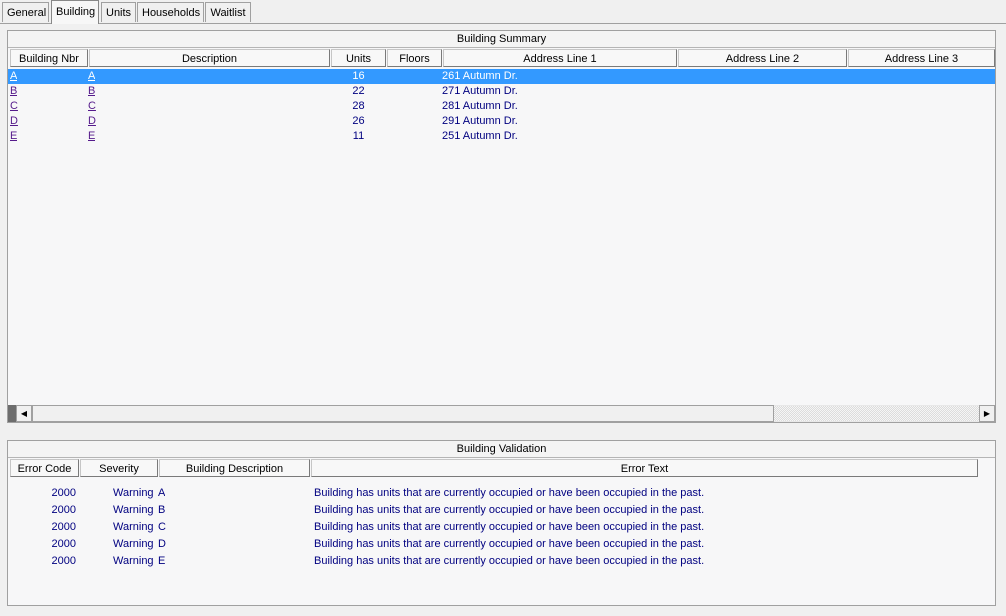  What do you see at coordinates (762, 58) in the screenshot?
I see `col-address-line-2: Address Line 2` at bounding box center [762, 58].